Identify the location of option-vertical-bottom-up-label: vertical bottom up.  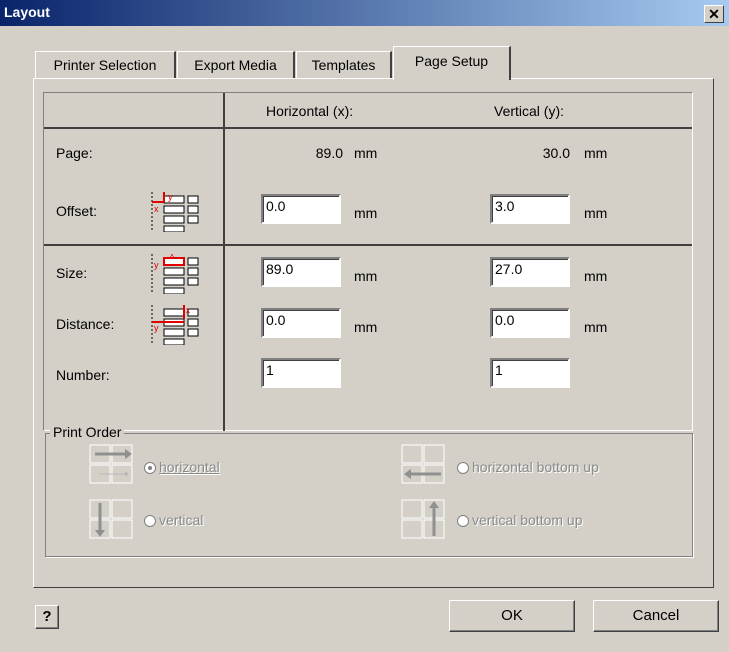
(527, 520).